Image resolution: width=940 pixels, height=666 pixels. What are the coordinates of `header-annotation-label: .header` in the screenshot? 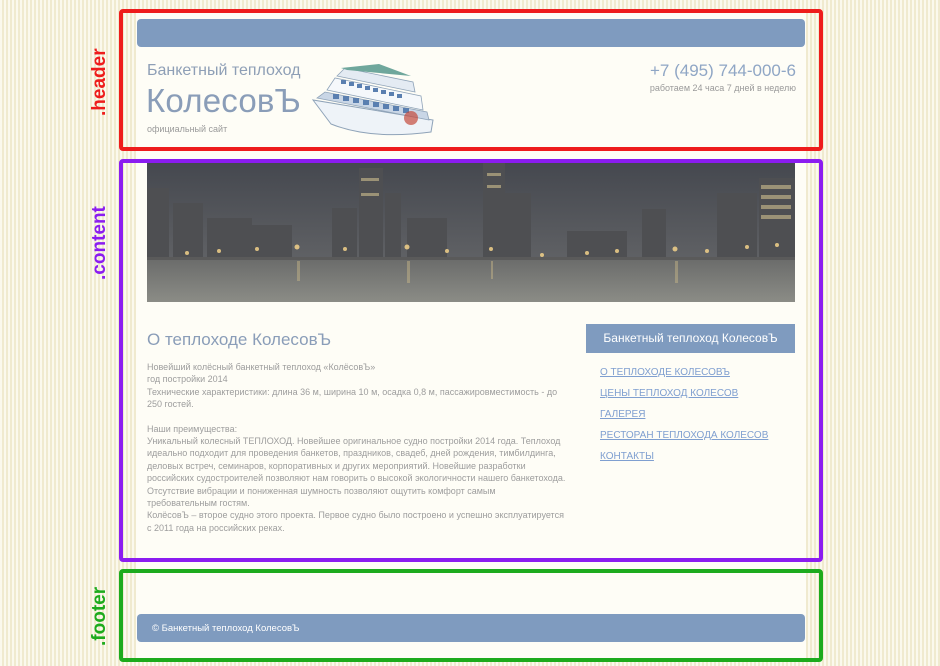 It's located at (99, 82).